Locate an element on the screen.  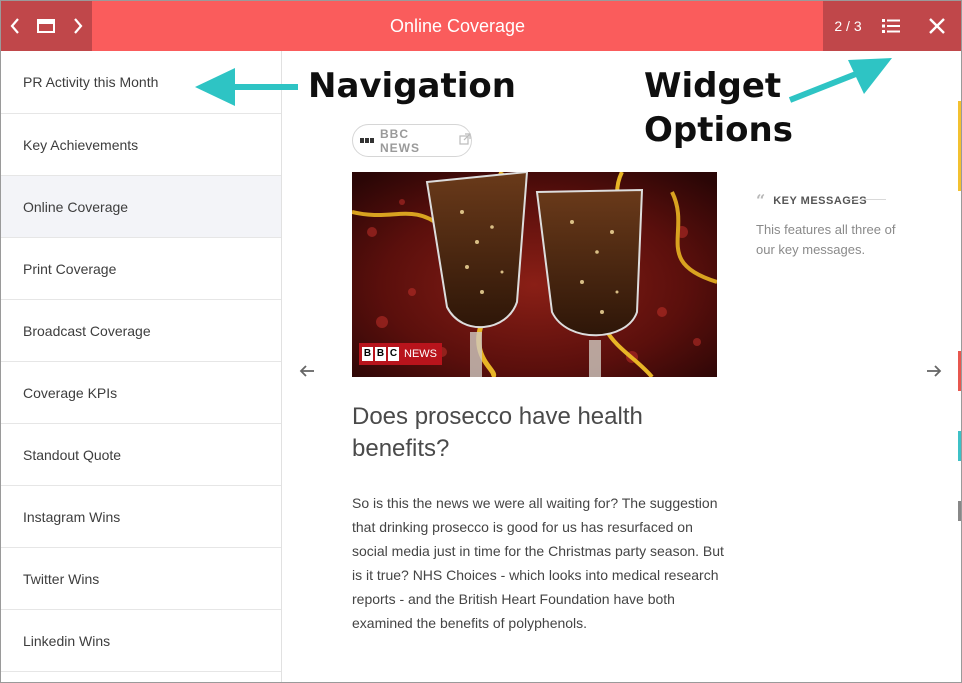
key-messages-title: KEY MESSAGES is located at coordinates (820, 200).